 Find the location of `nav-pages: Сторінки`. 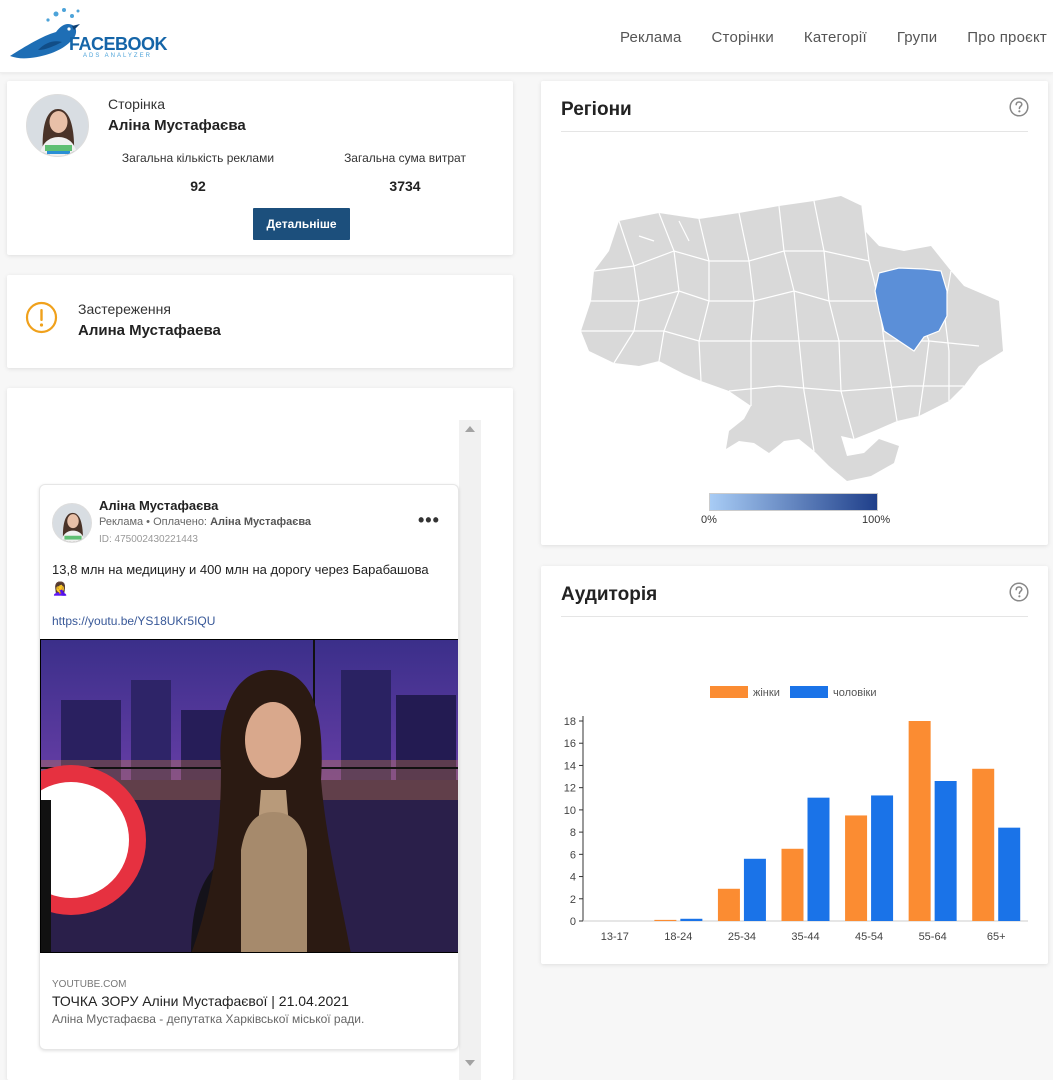

nav-pages: Сторінки is located at coordinates (743, 37).